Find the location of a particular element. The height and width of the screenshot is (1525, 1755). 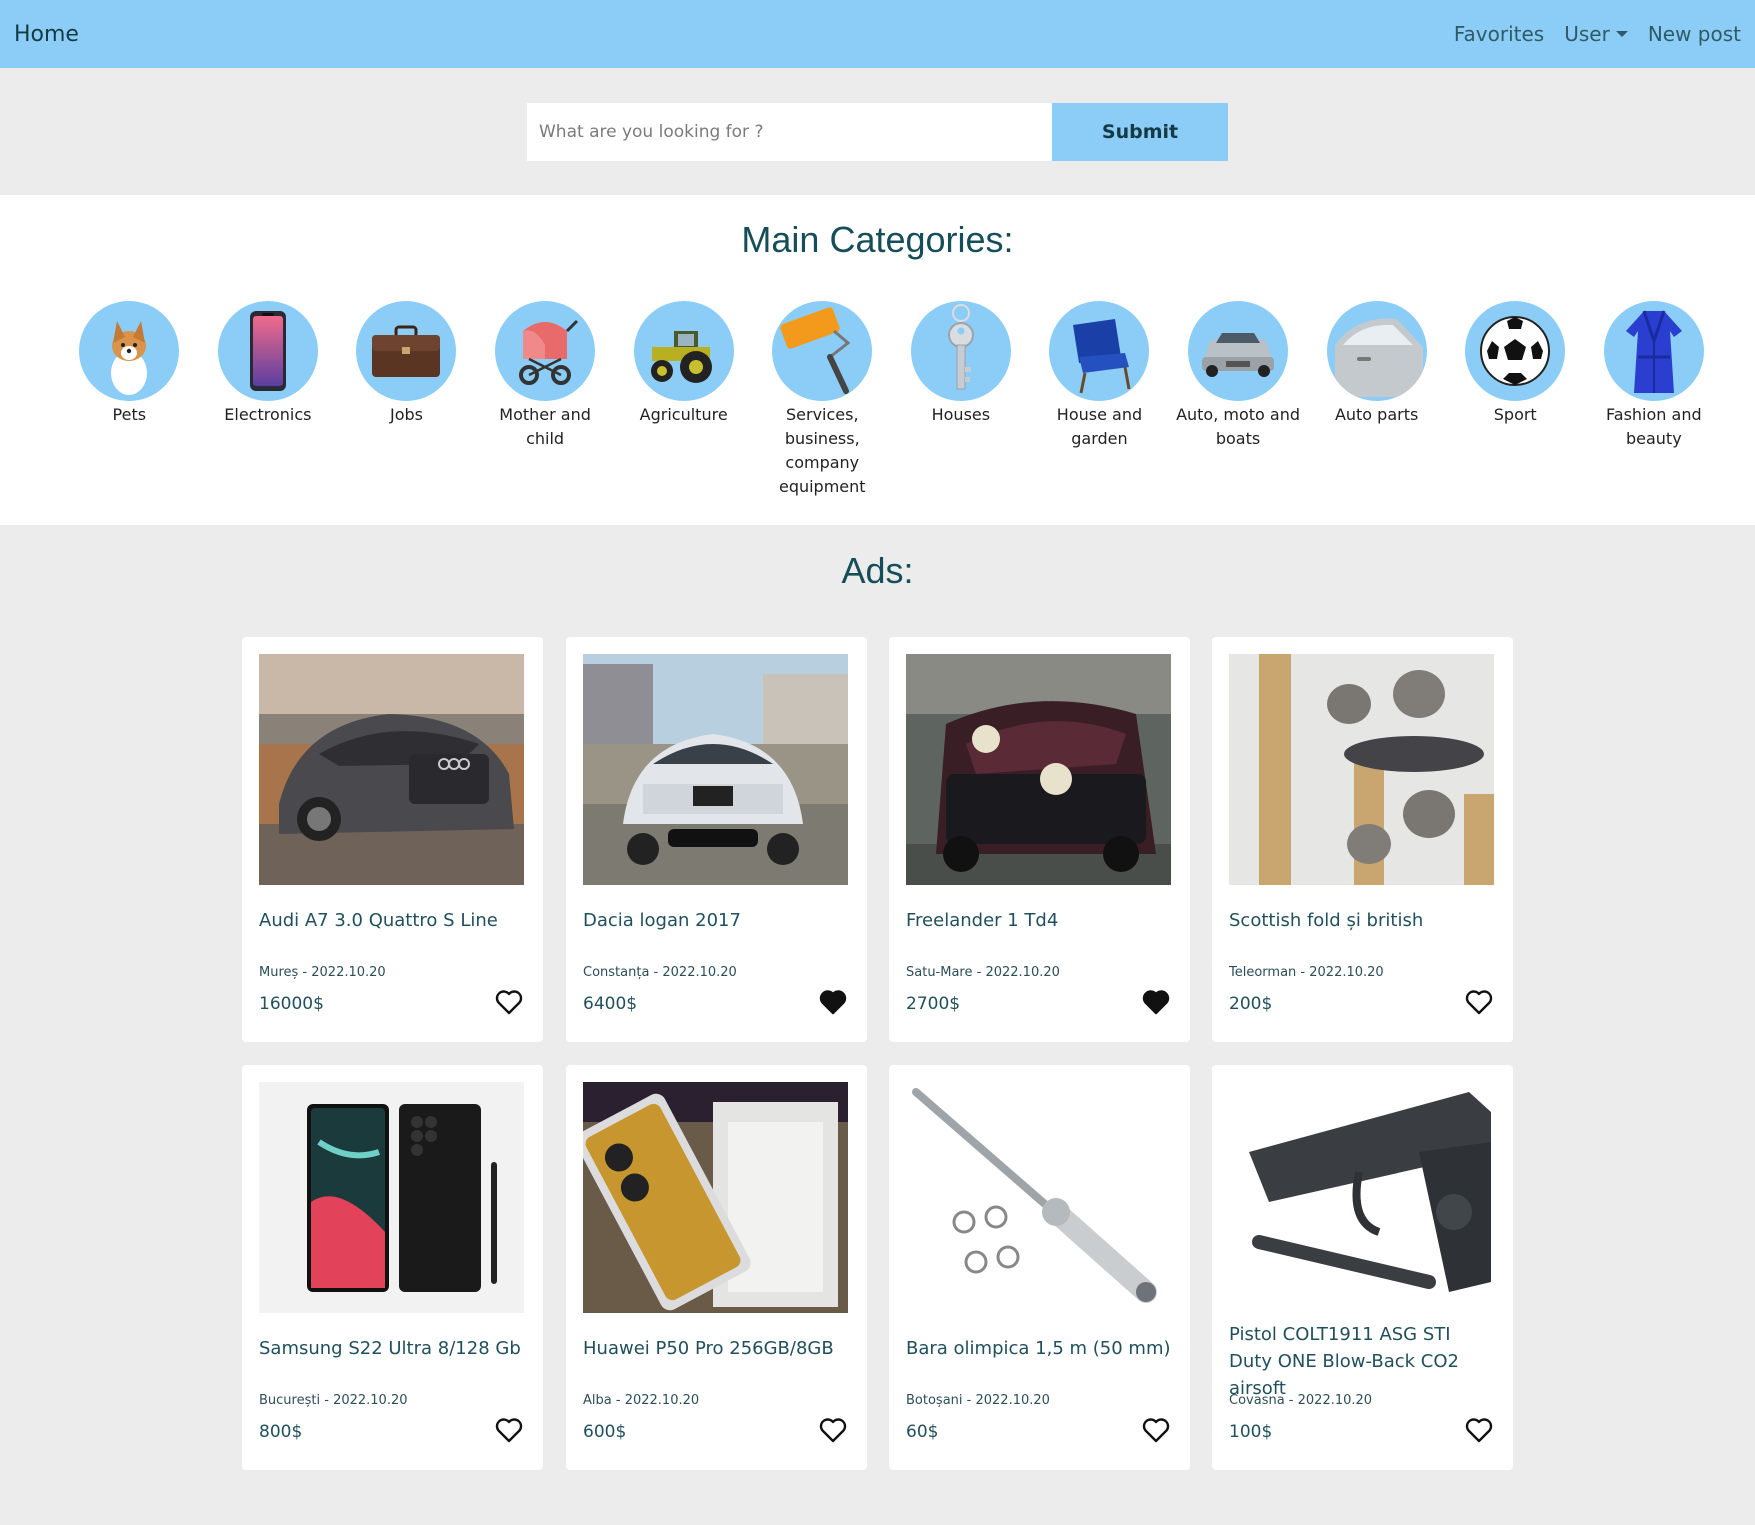

category-label: Agriculture is located at coordinates (683, 414).